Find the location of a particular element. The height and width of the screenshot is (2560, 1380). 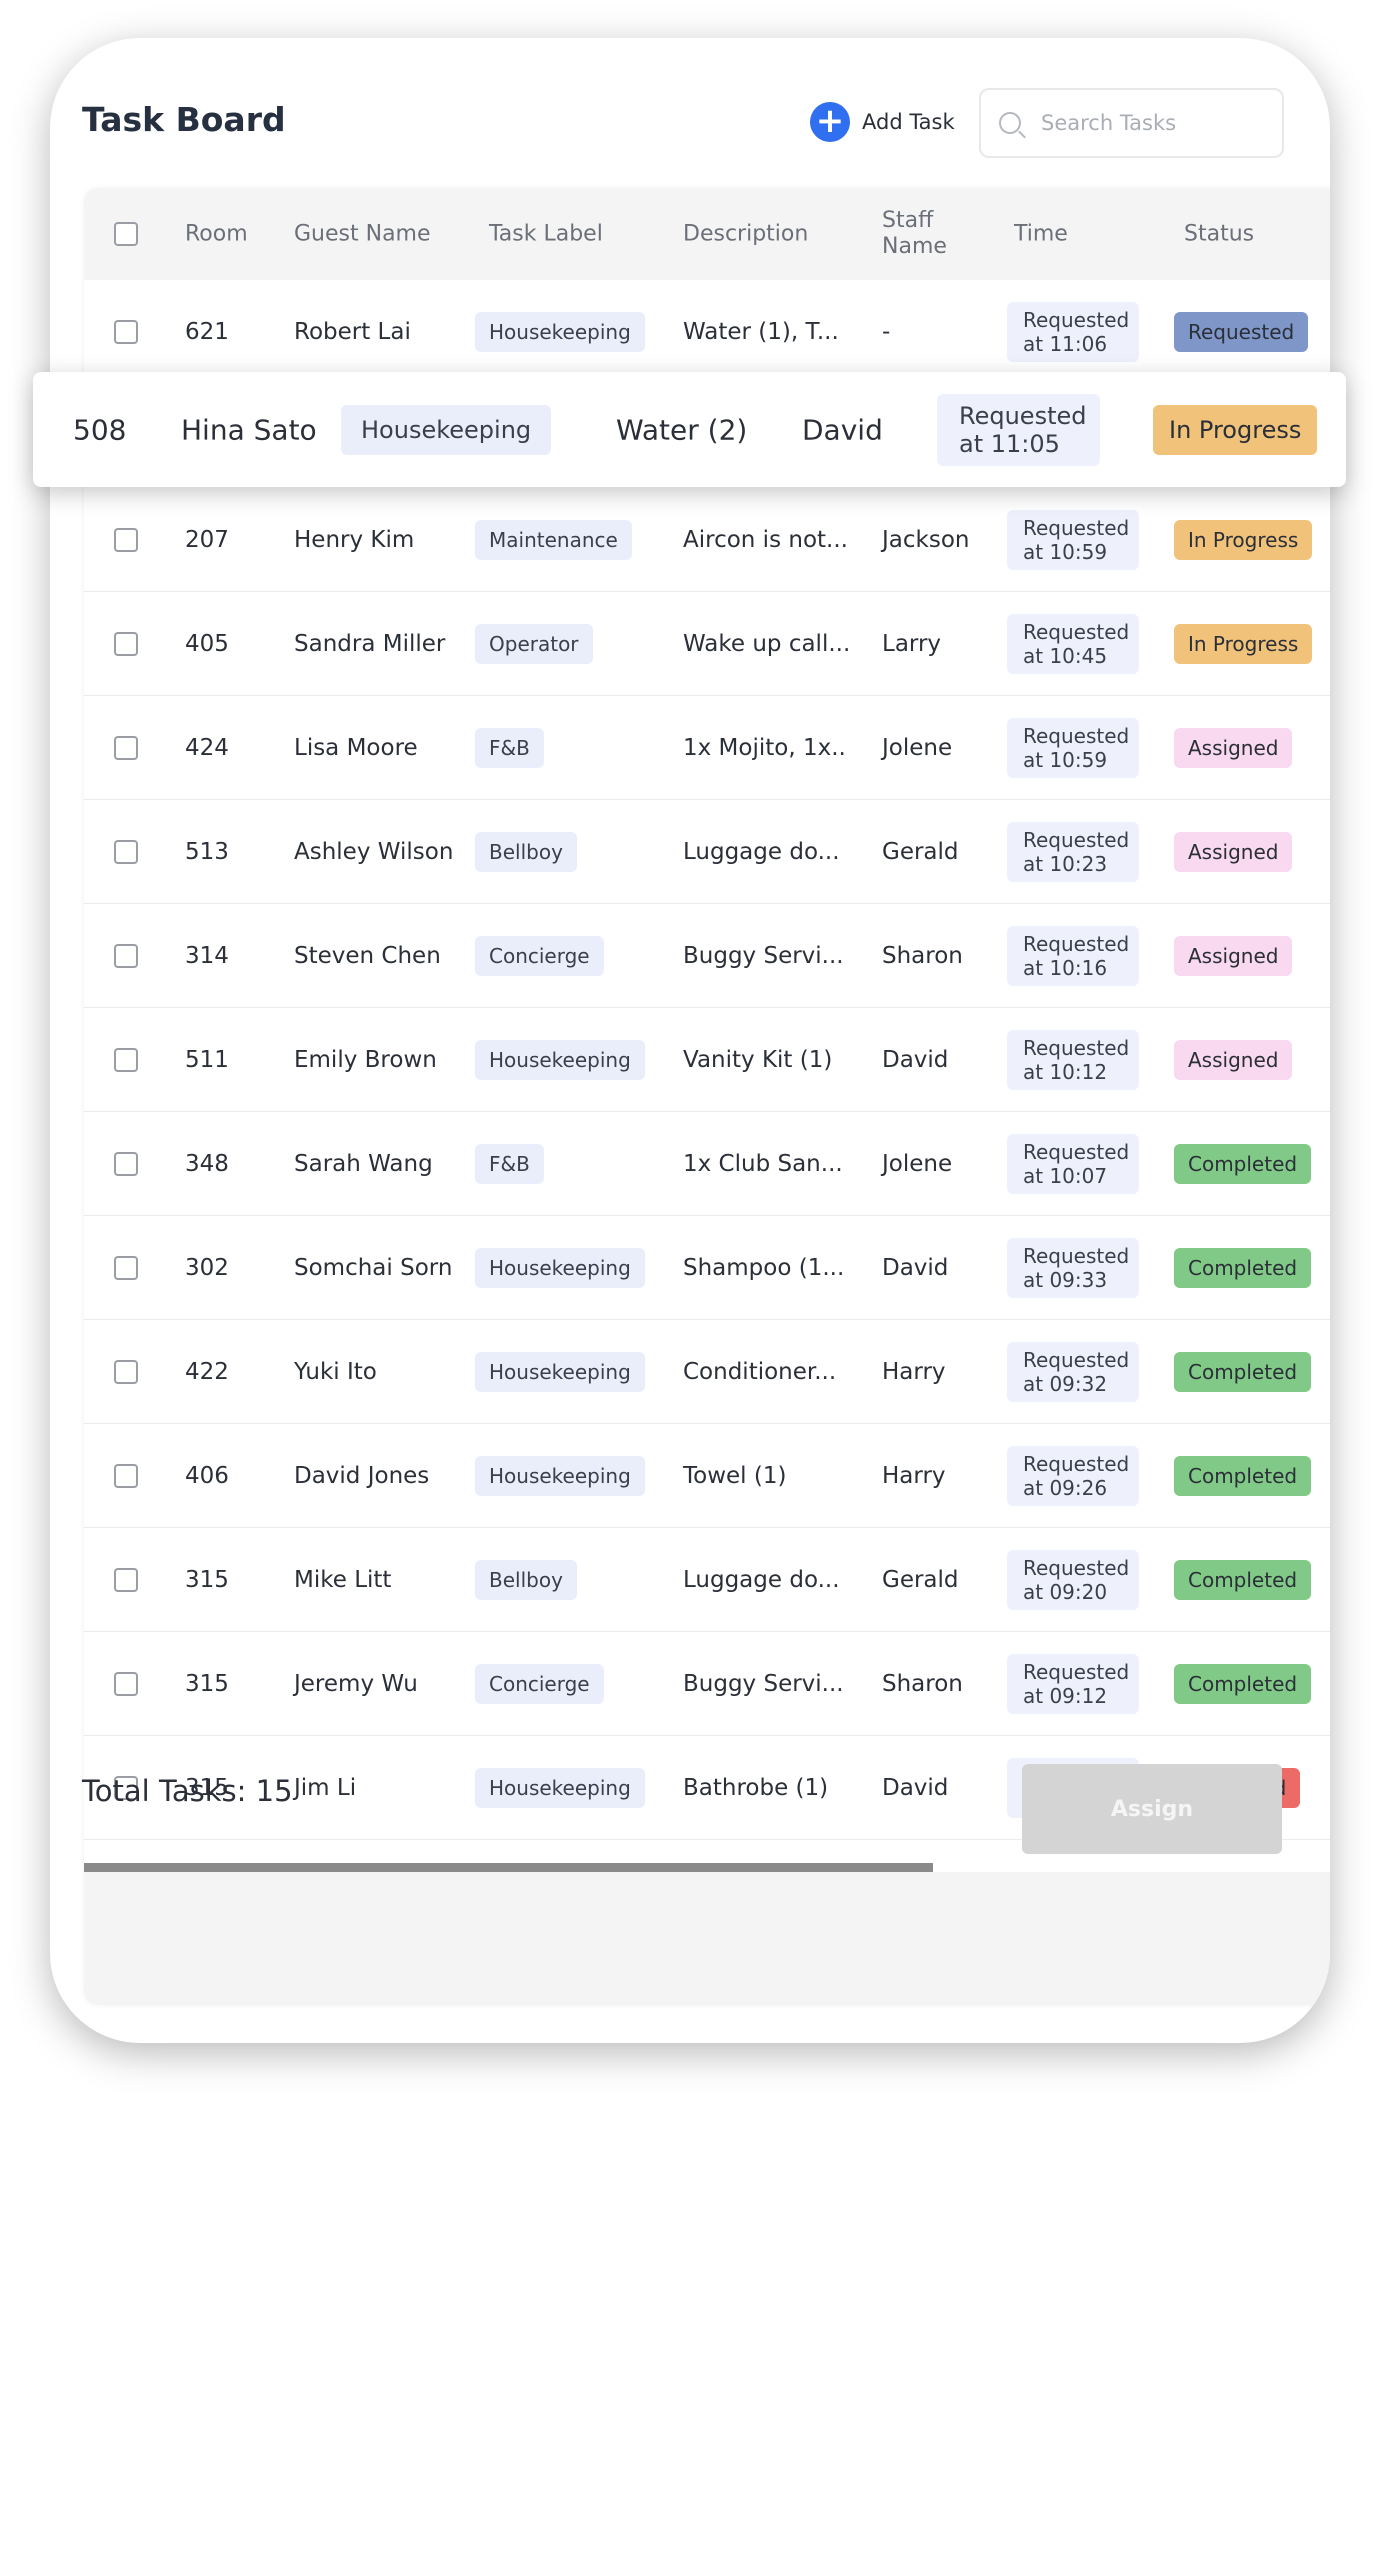

total-tasks: Total Tasks: 15 is located at coordinates (187, 1791).